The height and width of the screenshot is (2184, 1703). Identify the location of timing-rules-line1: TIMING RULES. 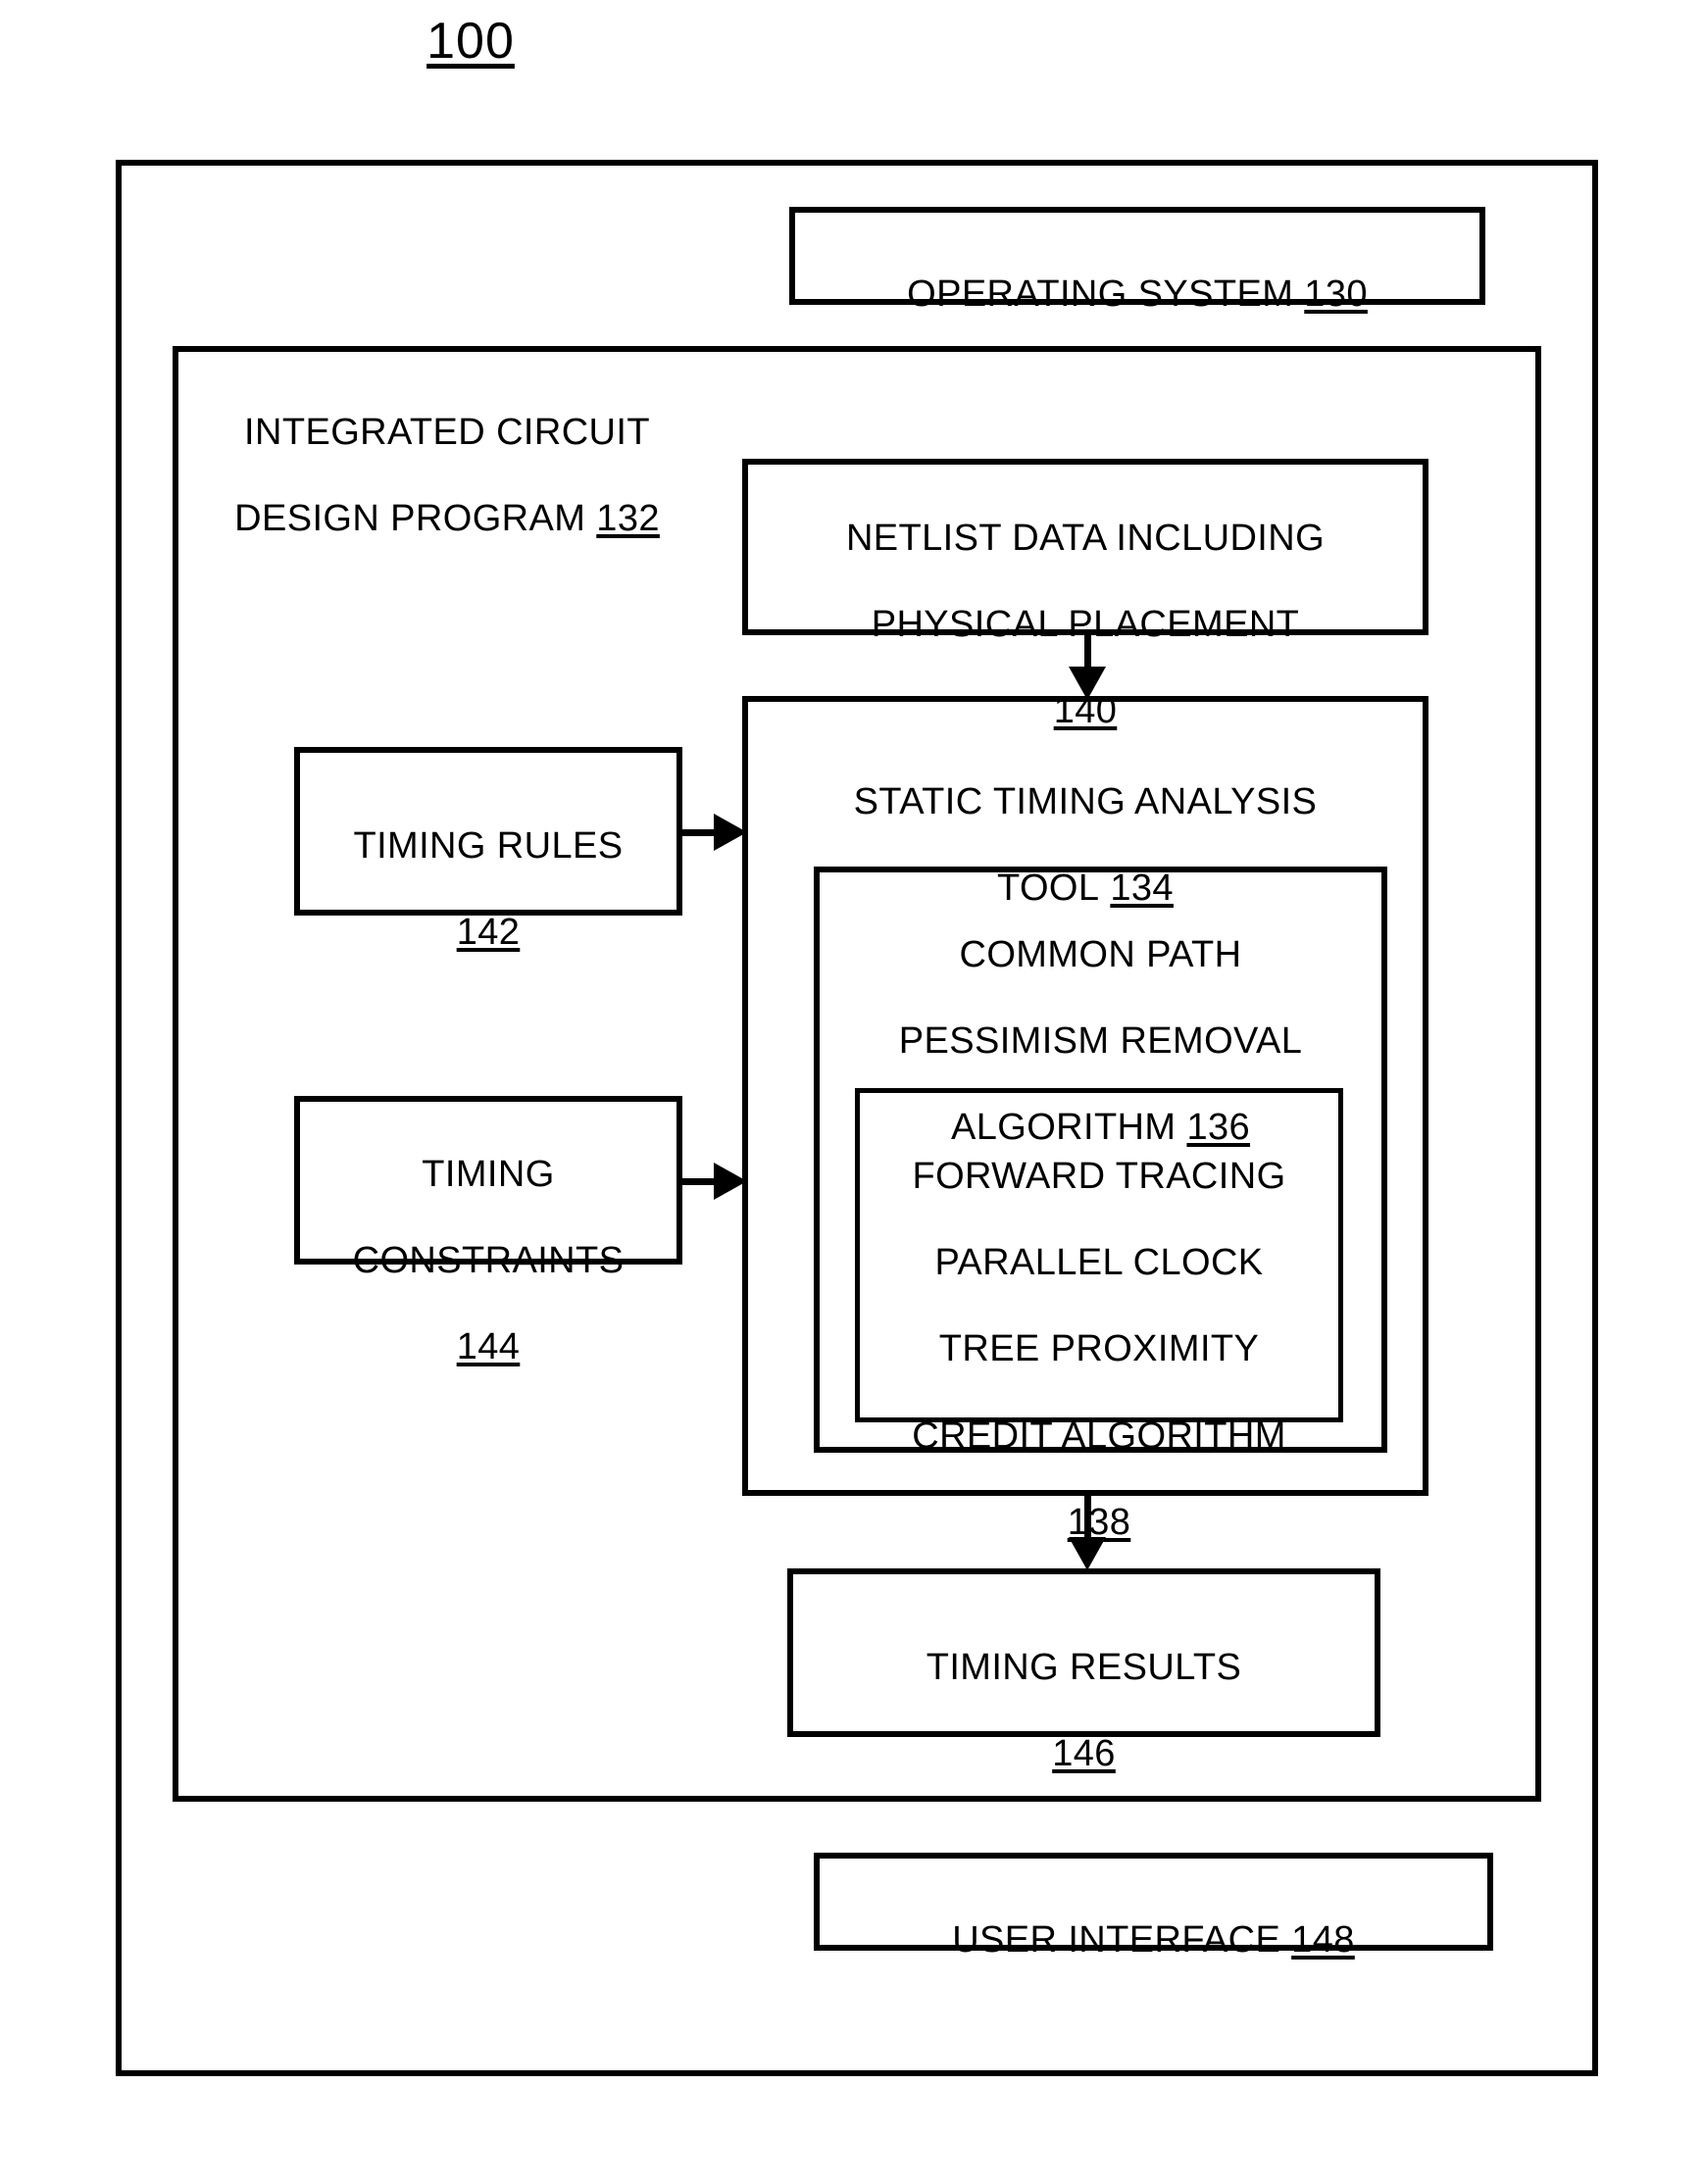
(488, 846).